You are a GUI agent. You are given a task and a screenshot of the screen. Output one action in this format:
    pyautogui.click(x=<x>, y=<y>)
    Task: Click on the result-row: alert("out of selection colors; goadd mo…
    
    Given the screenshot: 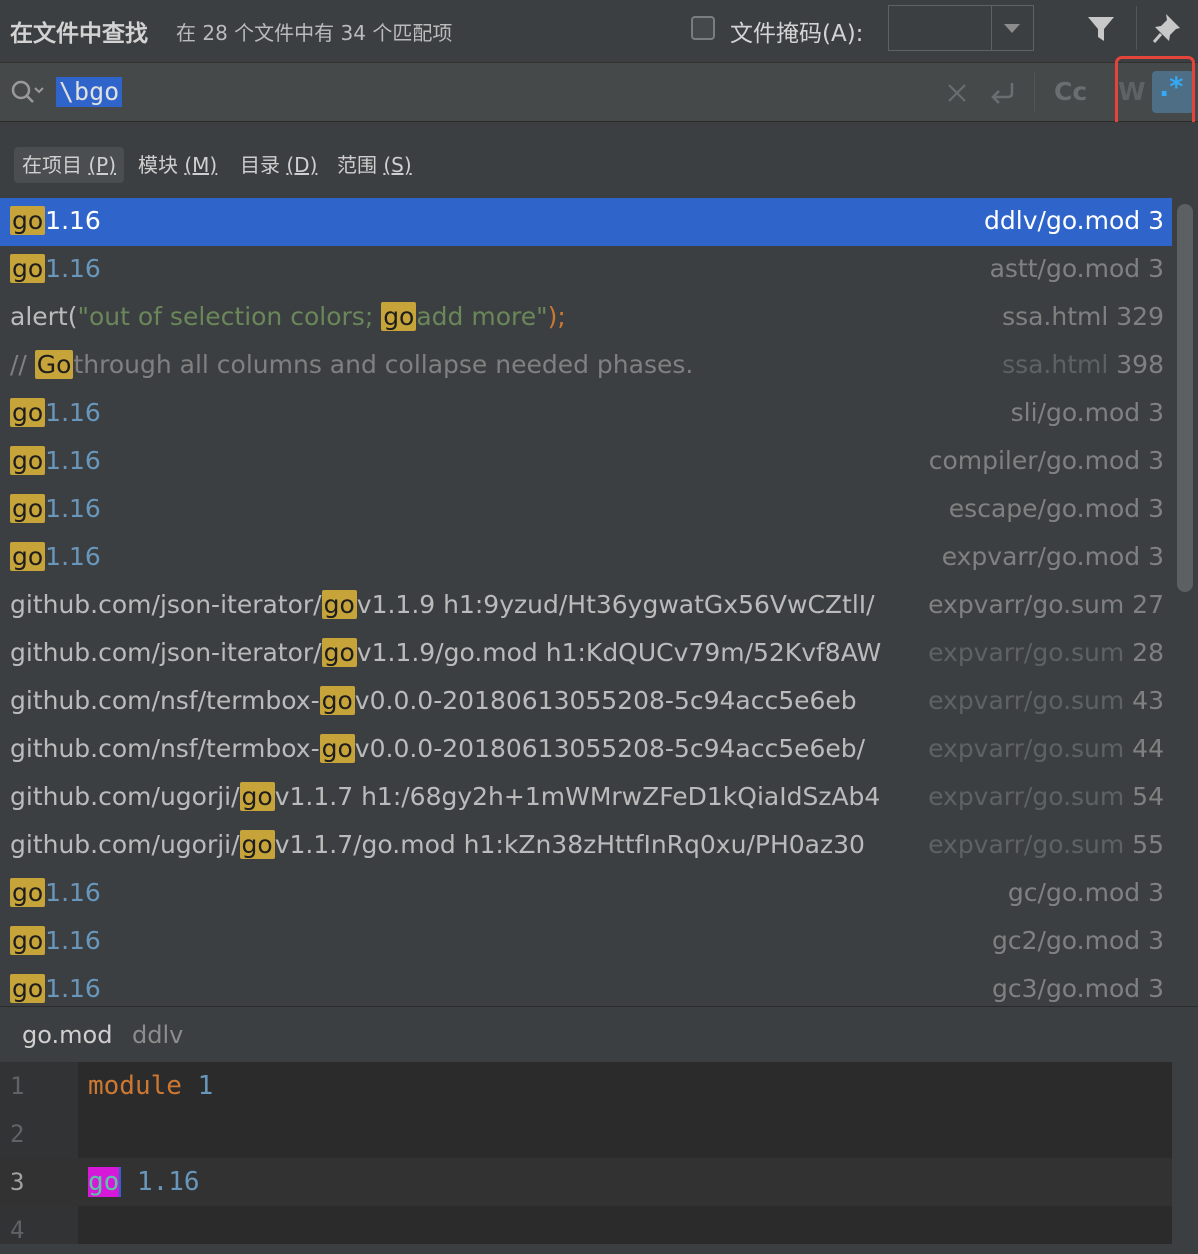 What is the action you would take?
    pyautogui.click(x=586, y=318)
    